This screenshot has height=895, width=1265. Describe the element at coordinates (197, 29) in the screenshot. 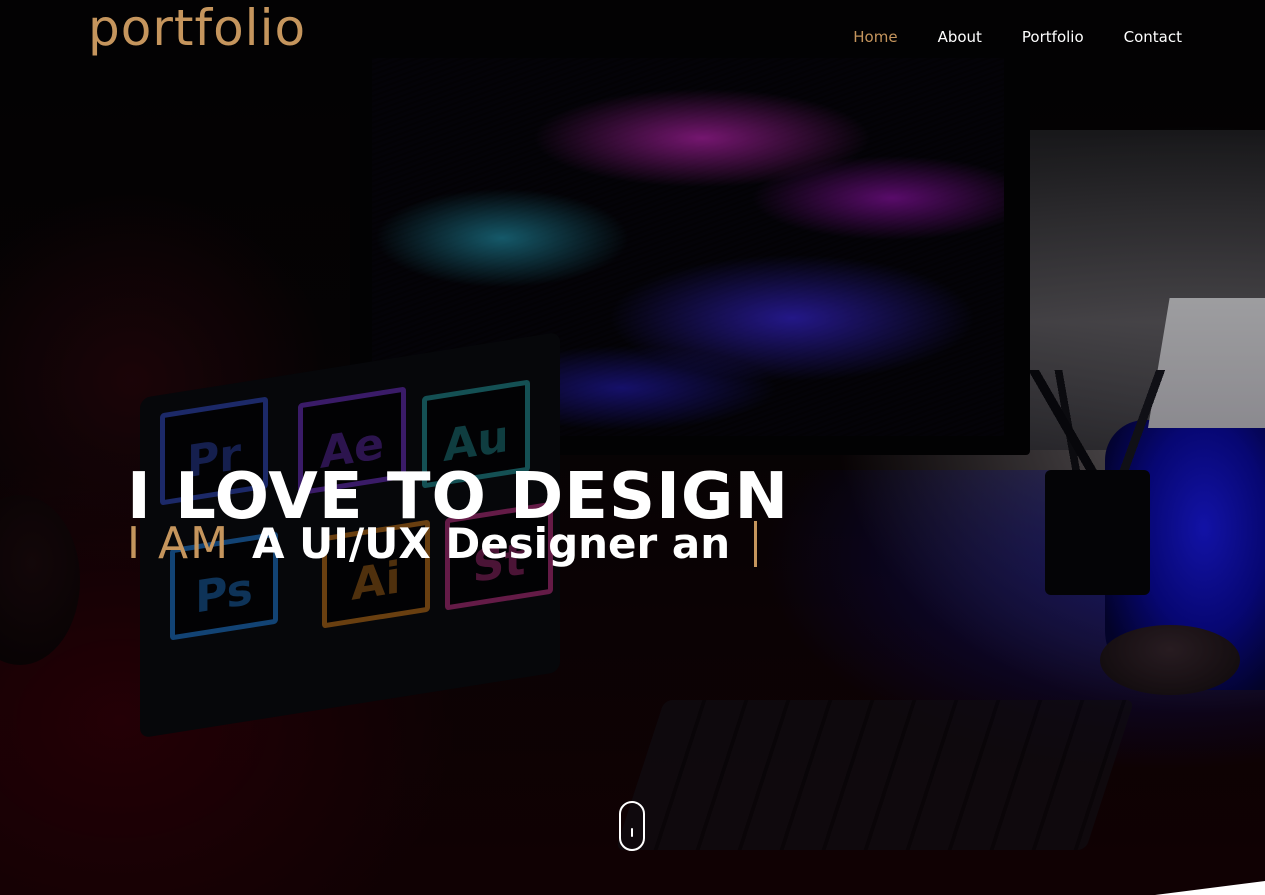

I see `site-logo: portfolio` at that location.